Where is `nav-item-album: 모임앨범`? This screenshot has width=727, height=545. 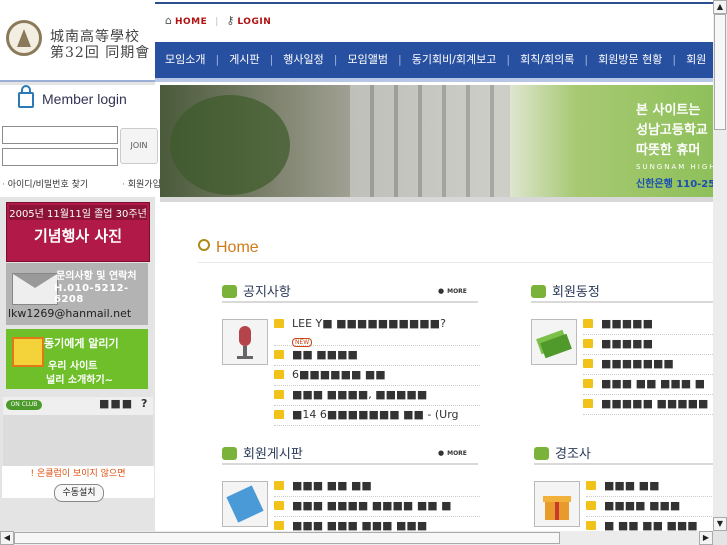
nav-item-album: 모임앨범 is located at coordinates (368, 60).